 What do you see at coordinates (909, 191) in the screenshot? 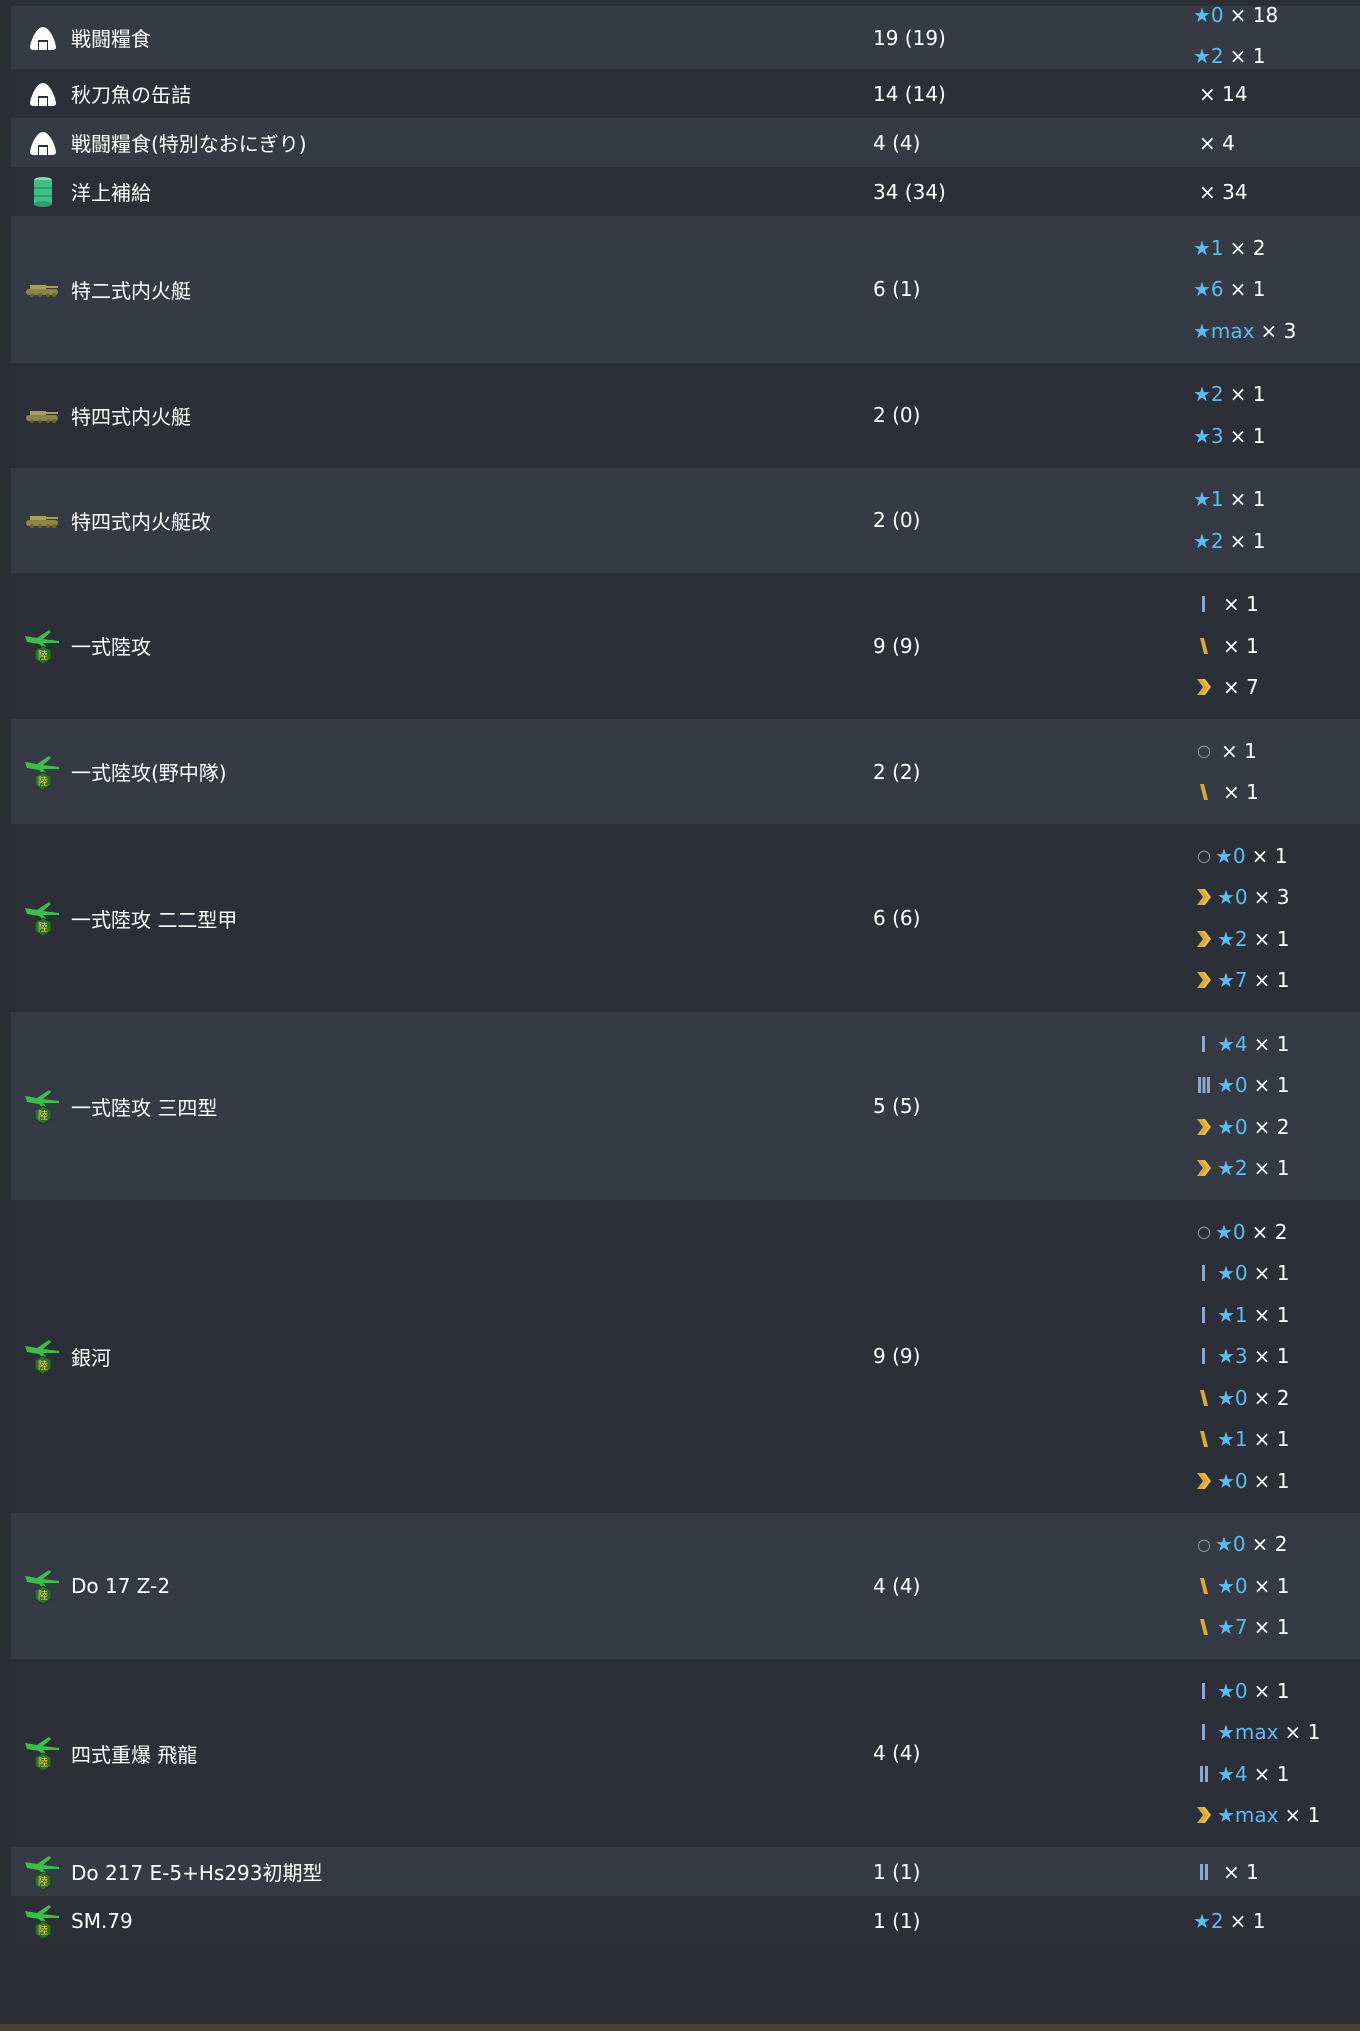
I see `equipment-count: 34 (34)` at bounding box center [909, 191].